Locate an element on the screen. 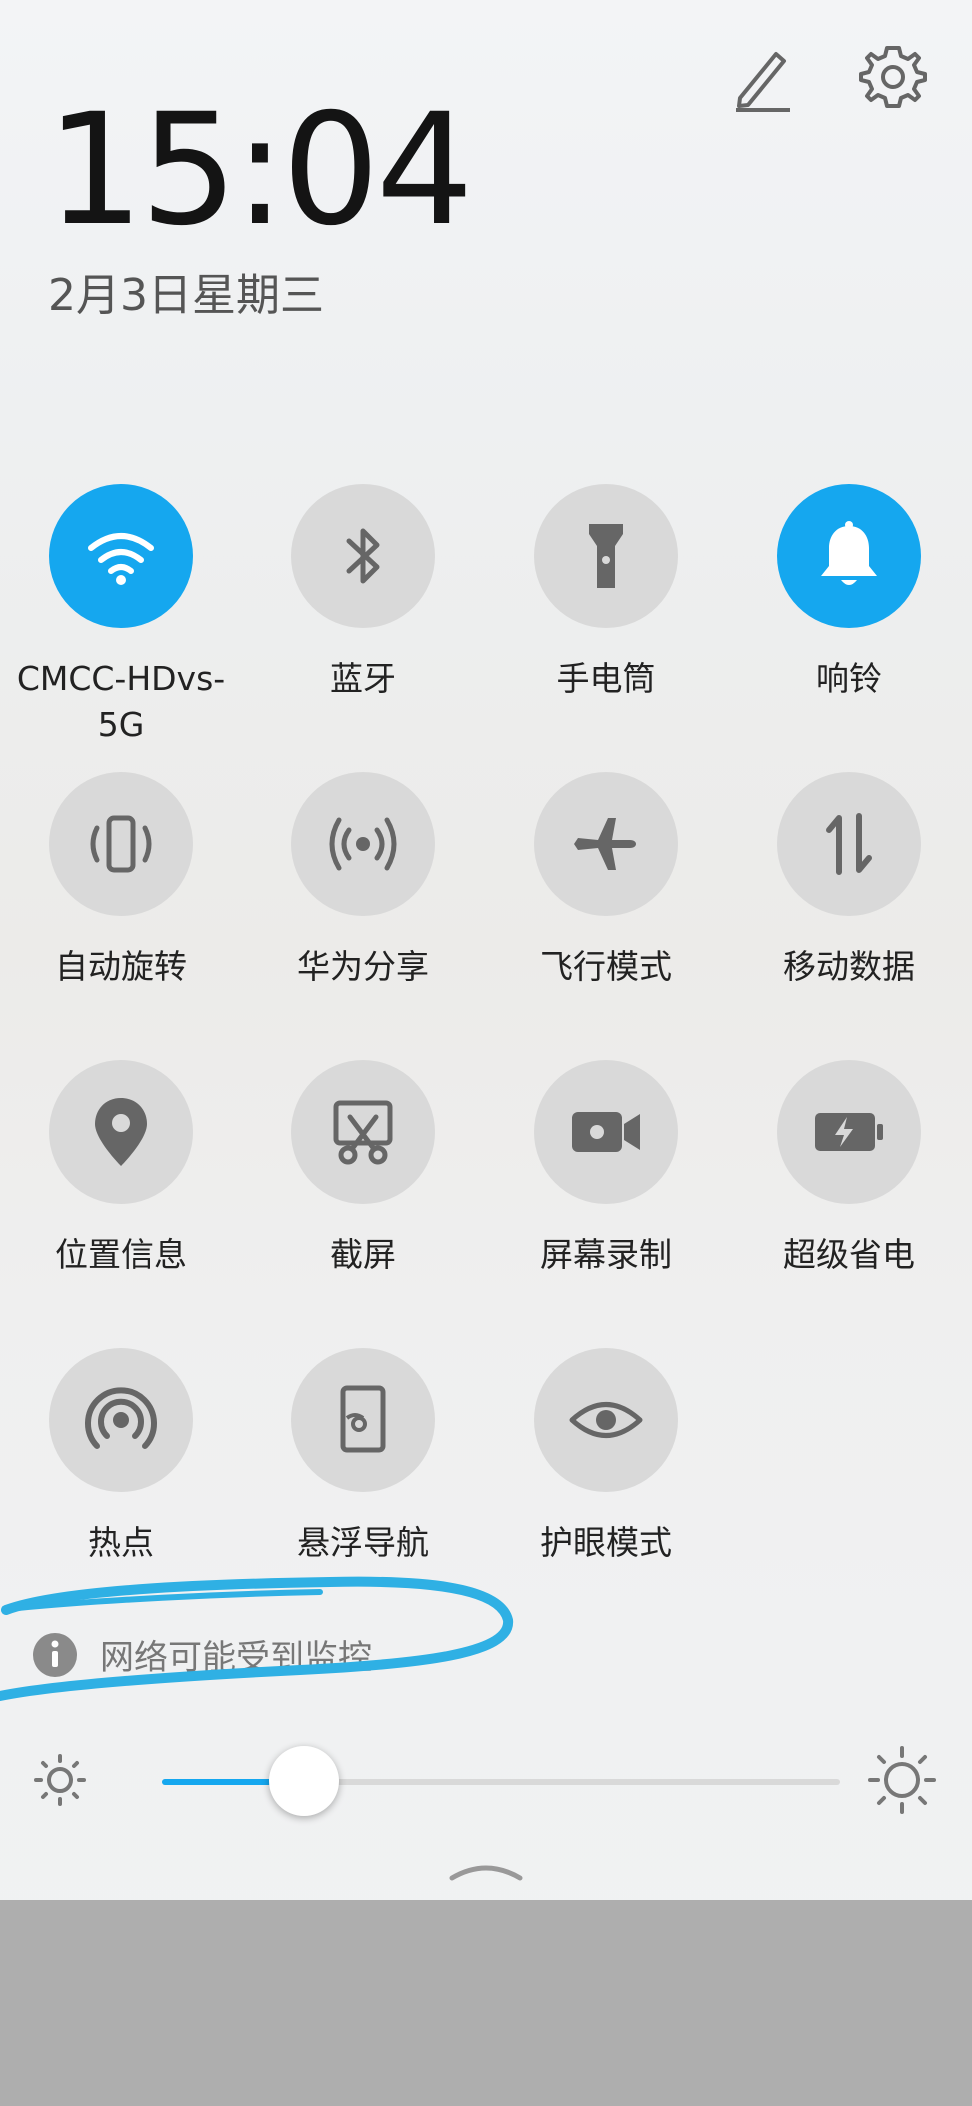 The image size is (972, 2106). brightness-thumb is located at coordinates (304, 1781).